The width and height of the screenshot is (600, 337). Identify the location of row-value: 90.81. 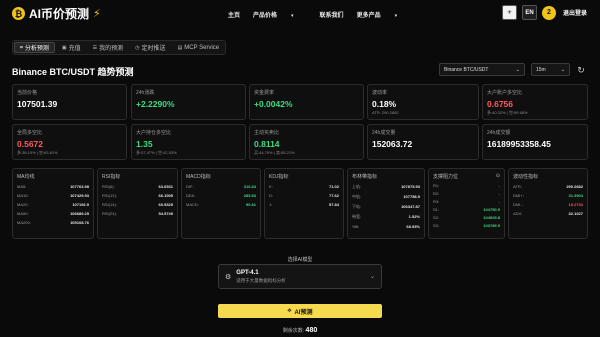
(250, 204).